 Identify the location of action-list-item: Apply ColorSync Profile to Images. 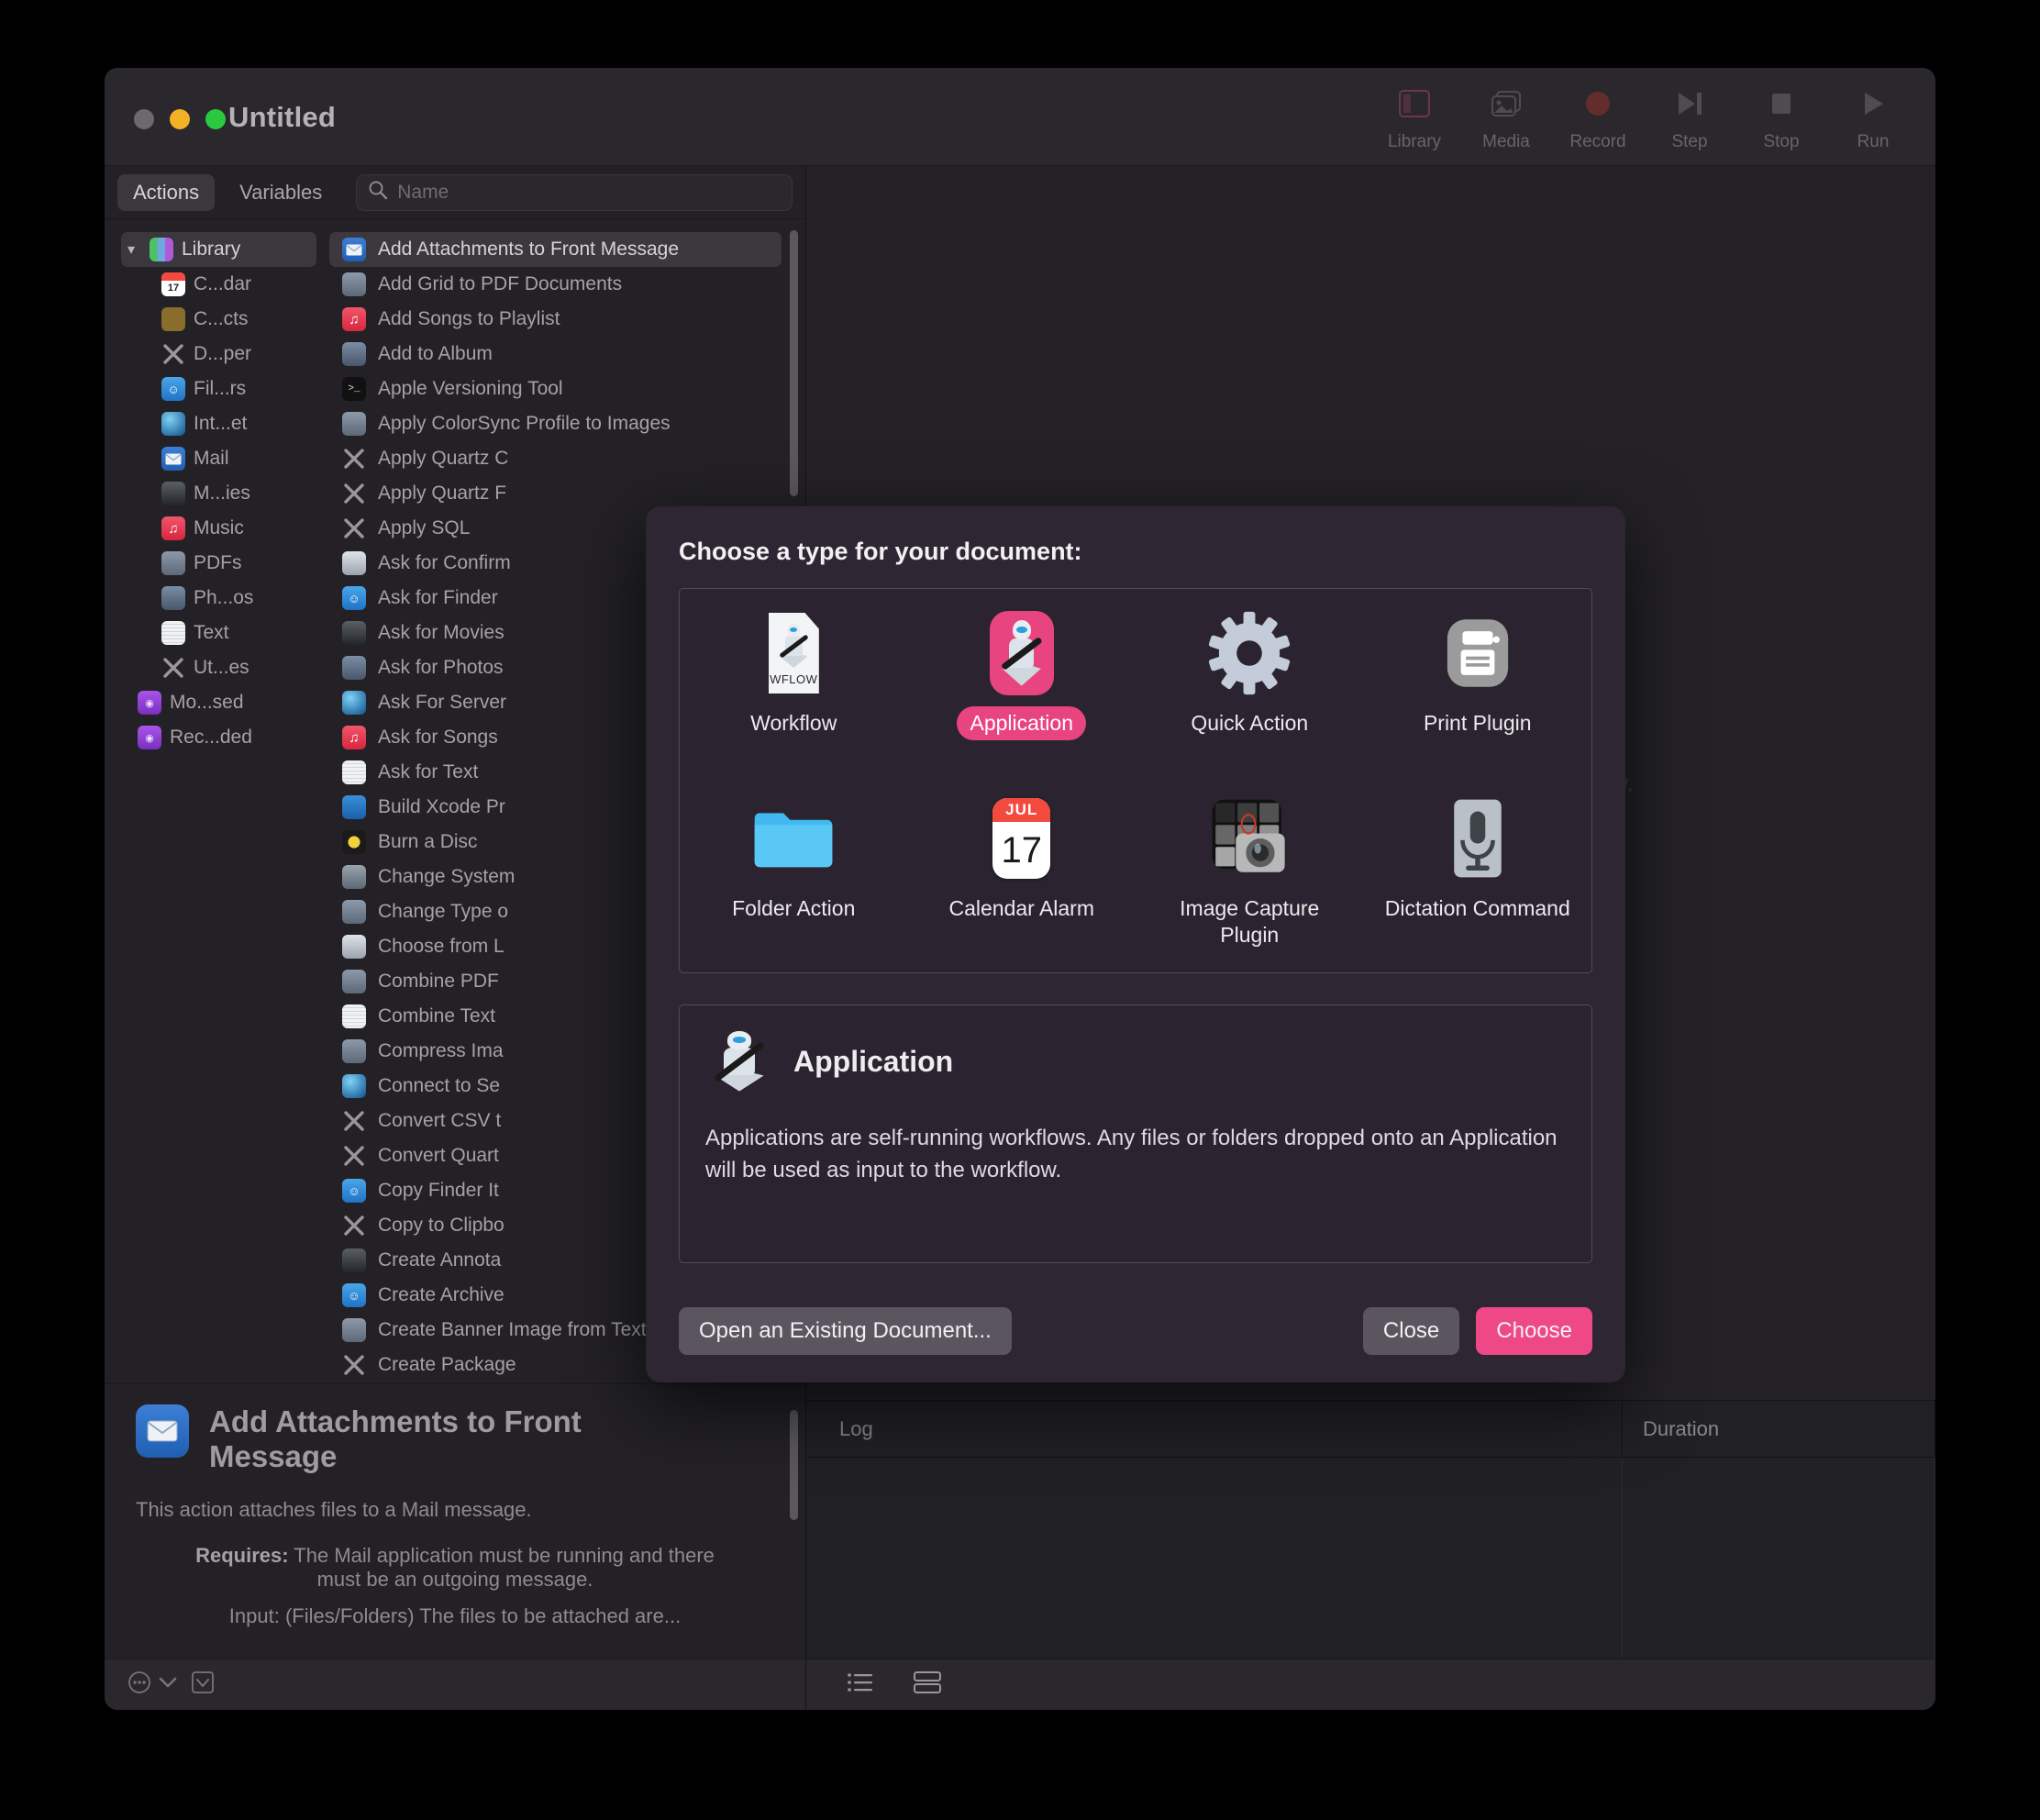
(555, 423).